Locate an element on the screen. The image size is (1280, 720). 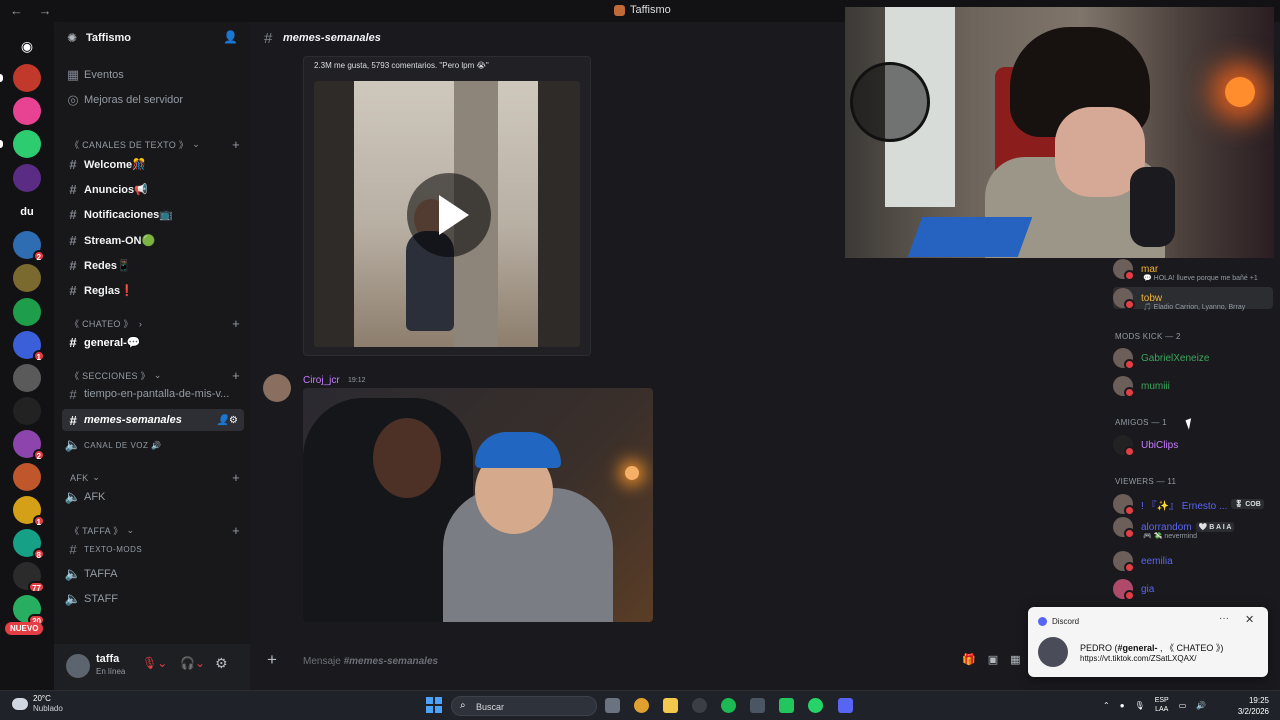
task-view-icon is located at coordinates (612, 705).